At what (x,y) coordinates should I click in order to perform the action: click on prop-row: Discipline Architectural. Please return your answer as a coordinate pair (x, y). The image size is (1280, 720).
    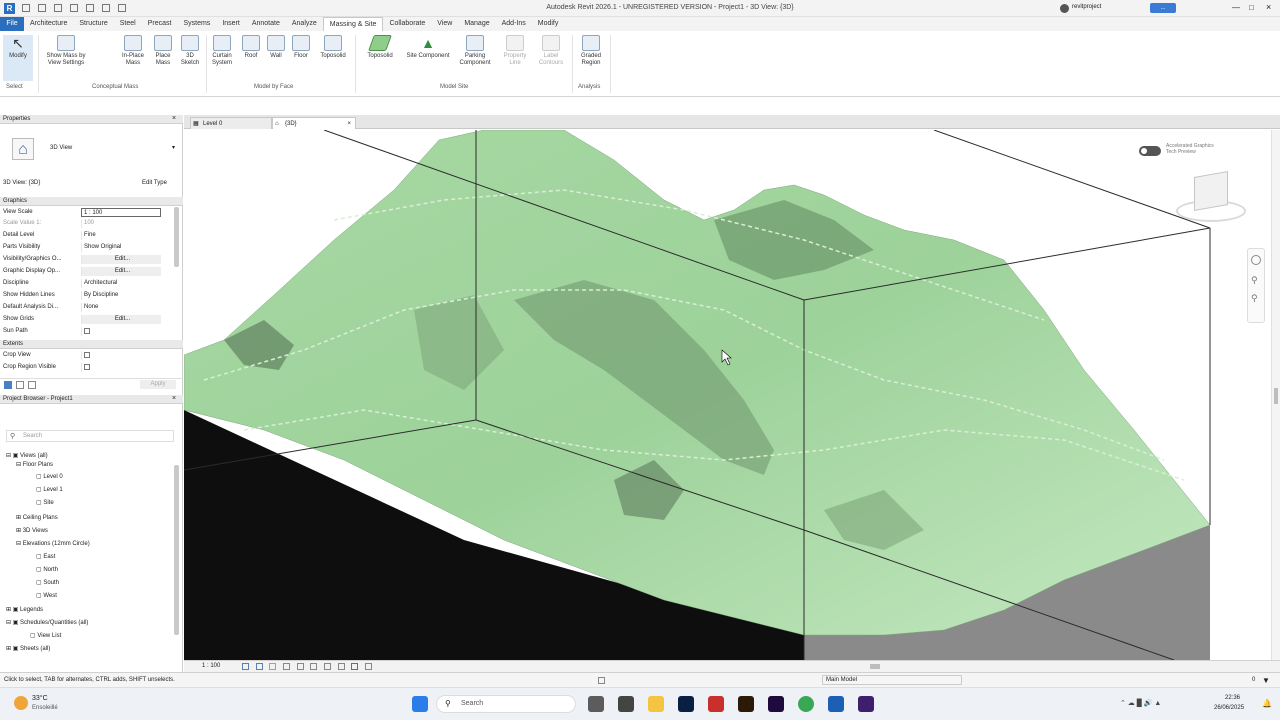
    Looking at the image, I should click on (88, 283).